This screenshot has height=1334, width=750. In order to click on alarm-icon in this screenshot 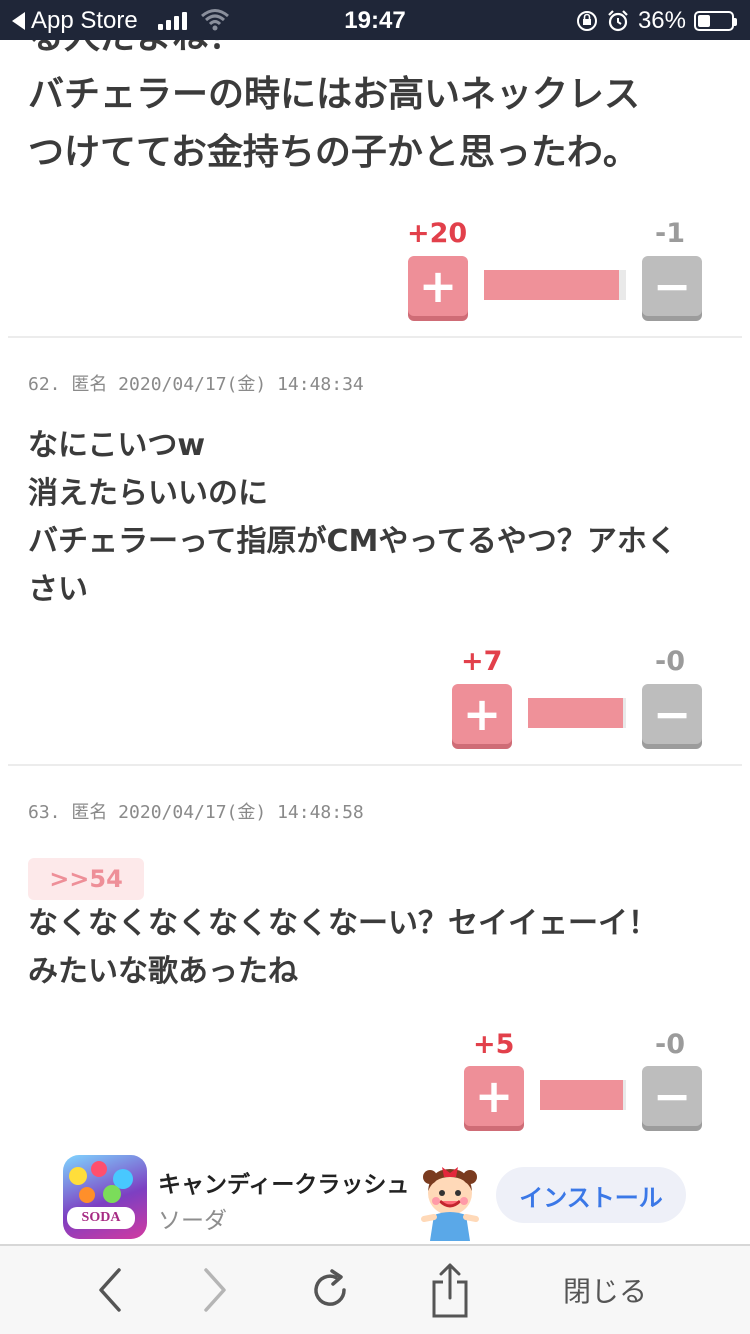, I will do `click(618, 21)`.